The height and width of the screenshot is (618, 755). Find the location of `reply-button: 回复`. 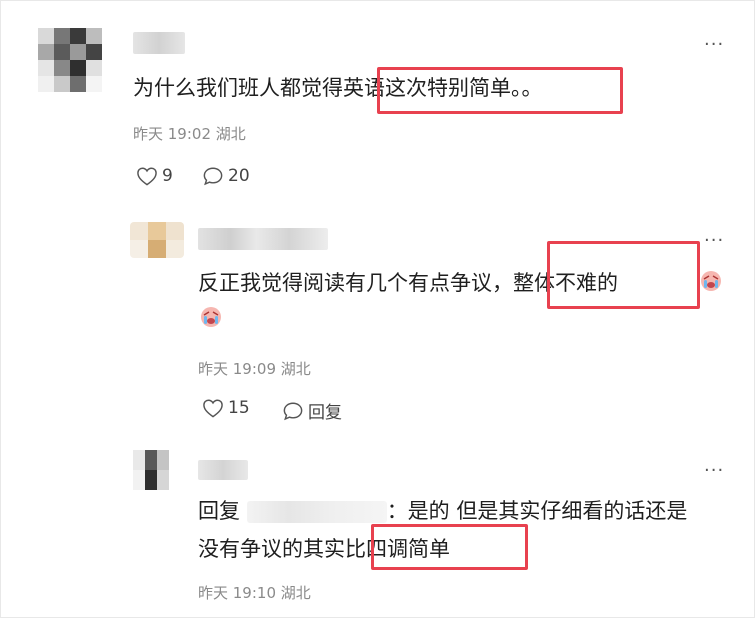

reply-button: 回复 is located at coordinates (312, 410).